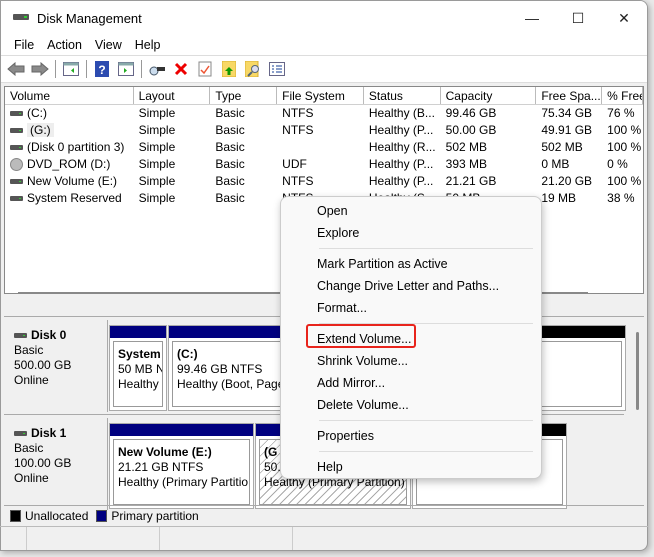  Describe the element at coordinates (555, 164) in the screenshot. I see `cell-free-space: 0 MB` at that location.